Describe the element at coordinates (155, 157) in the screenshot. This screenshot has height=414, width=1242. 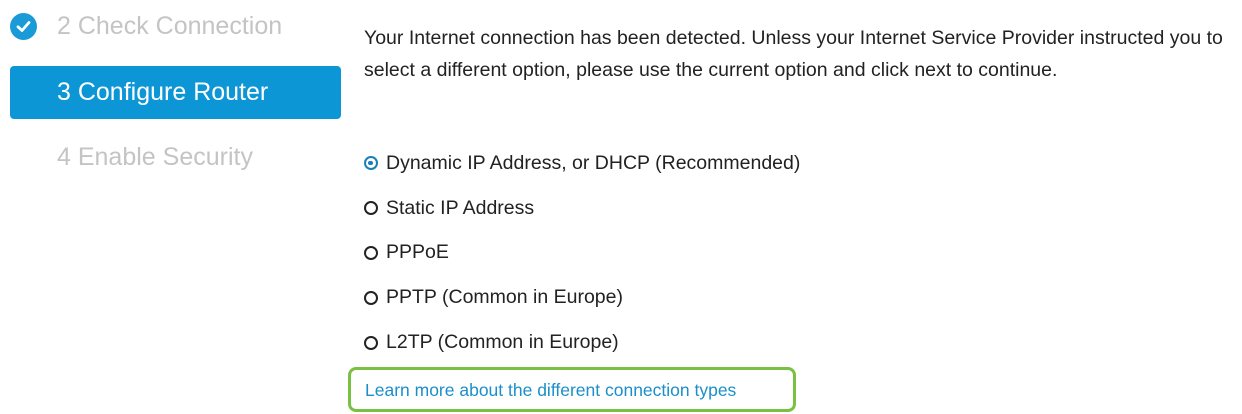
I see `step-label: 4 Enable Security` at that location.